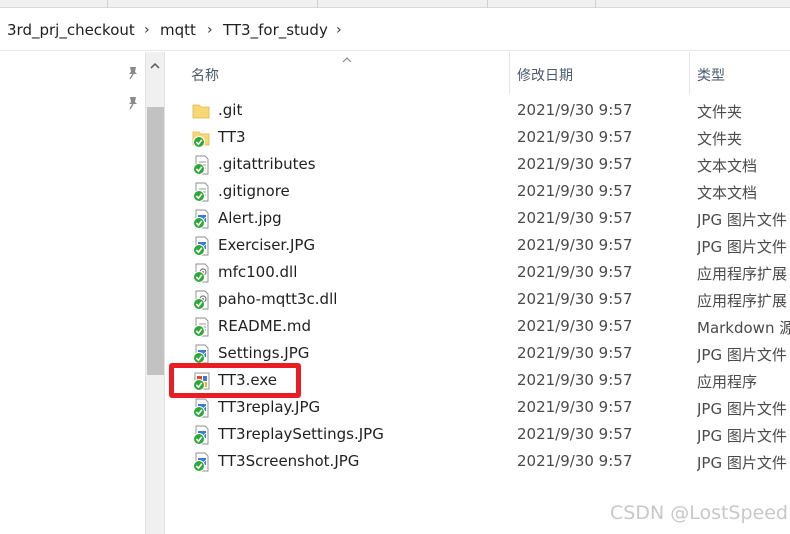  What do you see at coordinates (289, 461) in the screenshot?
I see `file-name: TT3Screenshot.JPG` at bounding box center [289, 461].